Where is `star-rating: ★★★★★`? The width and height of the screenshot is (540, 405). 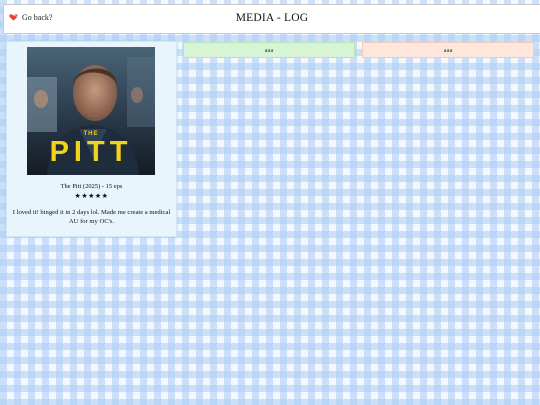
star-rating: ★★★★★ is located at coordinates (91, 196).